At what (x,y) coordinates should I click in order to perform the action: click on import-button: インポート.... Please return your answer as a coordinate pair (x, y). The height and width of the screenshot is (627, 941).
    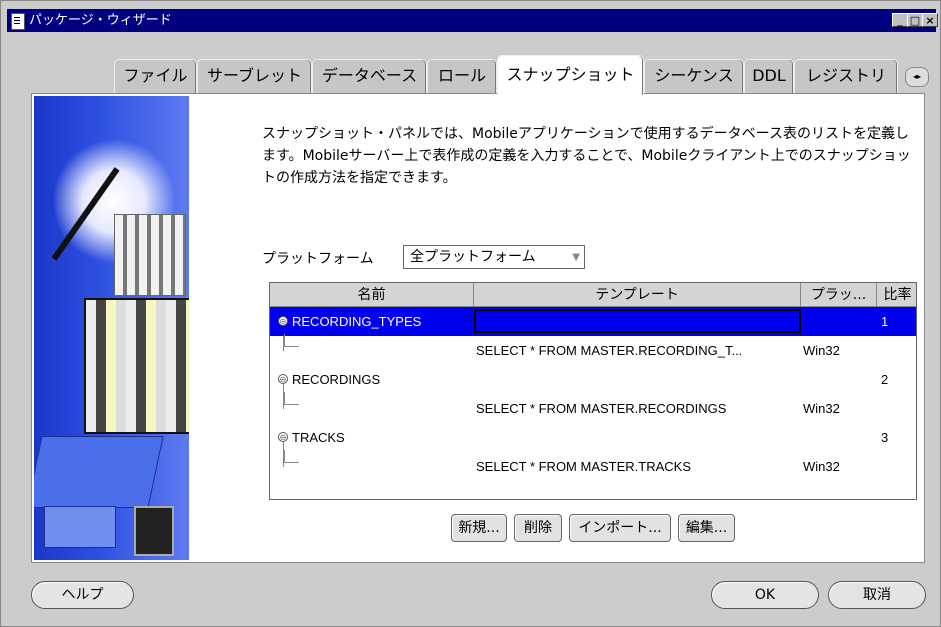
    Looking at the image, I should click on (620, 528).